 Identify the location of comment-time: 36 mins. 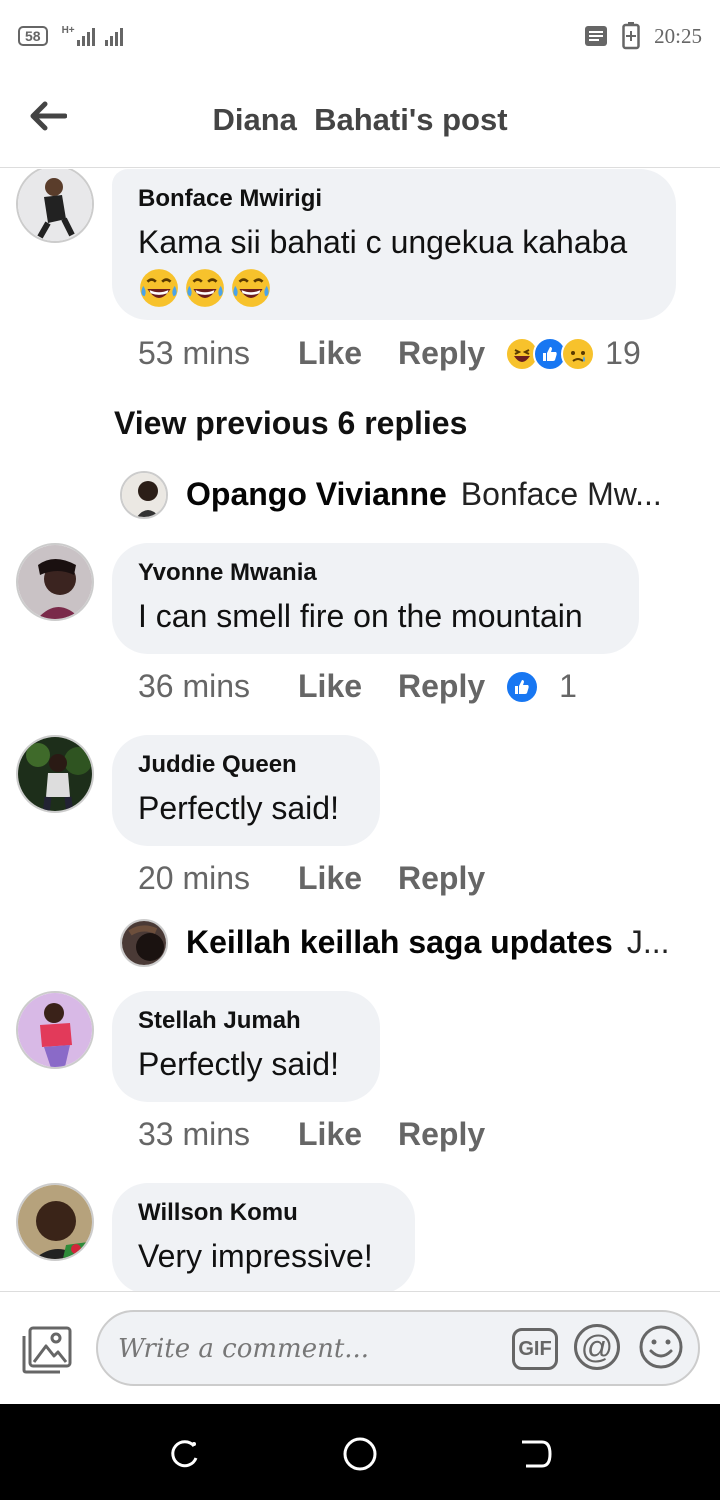
(194, 686).